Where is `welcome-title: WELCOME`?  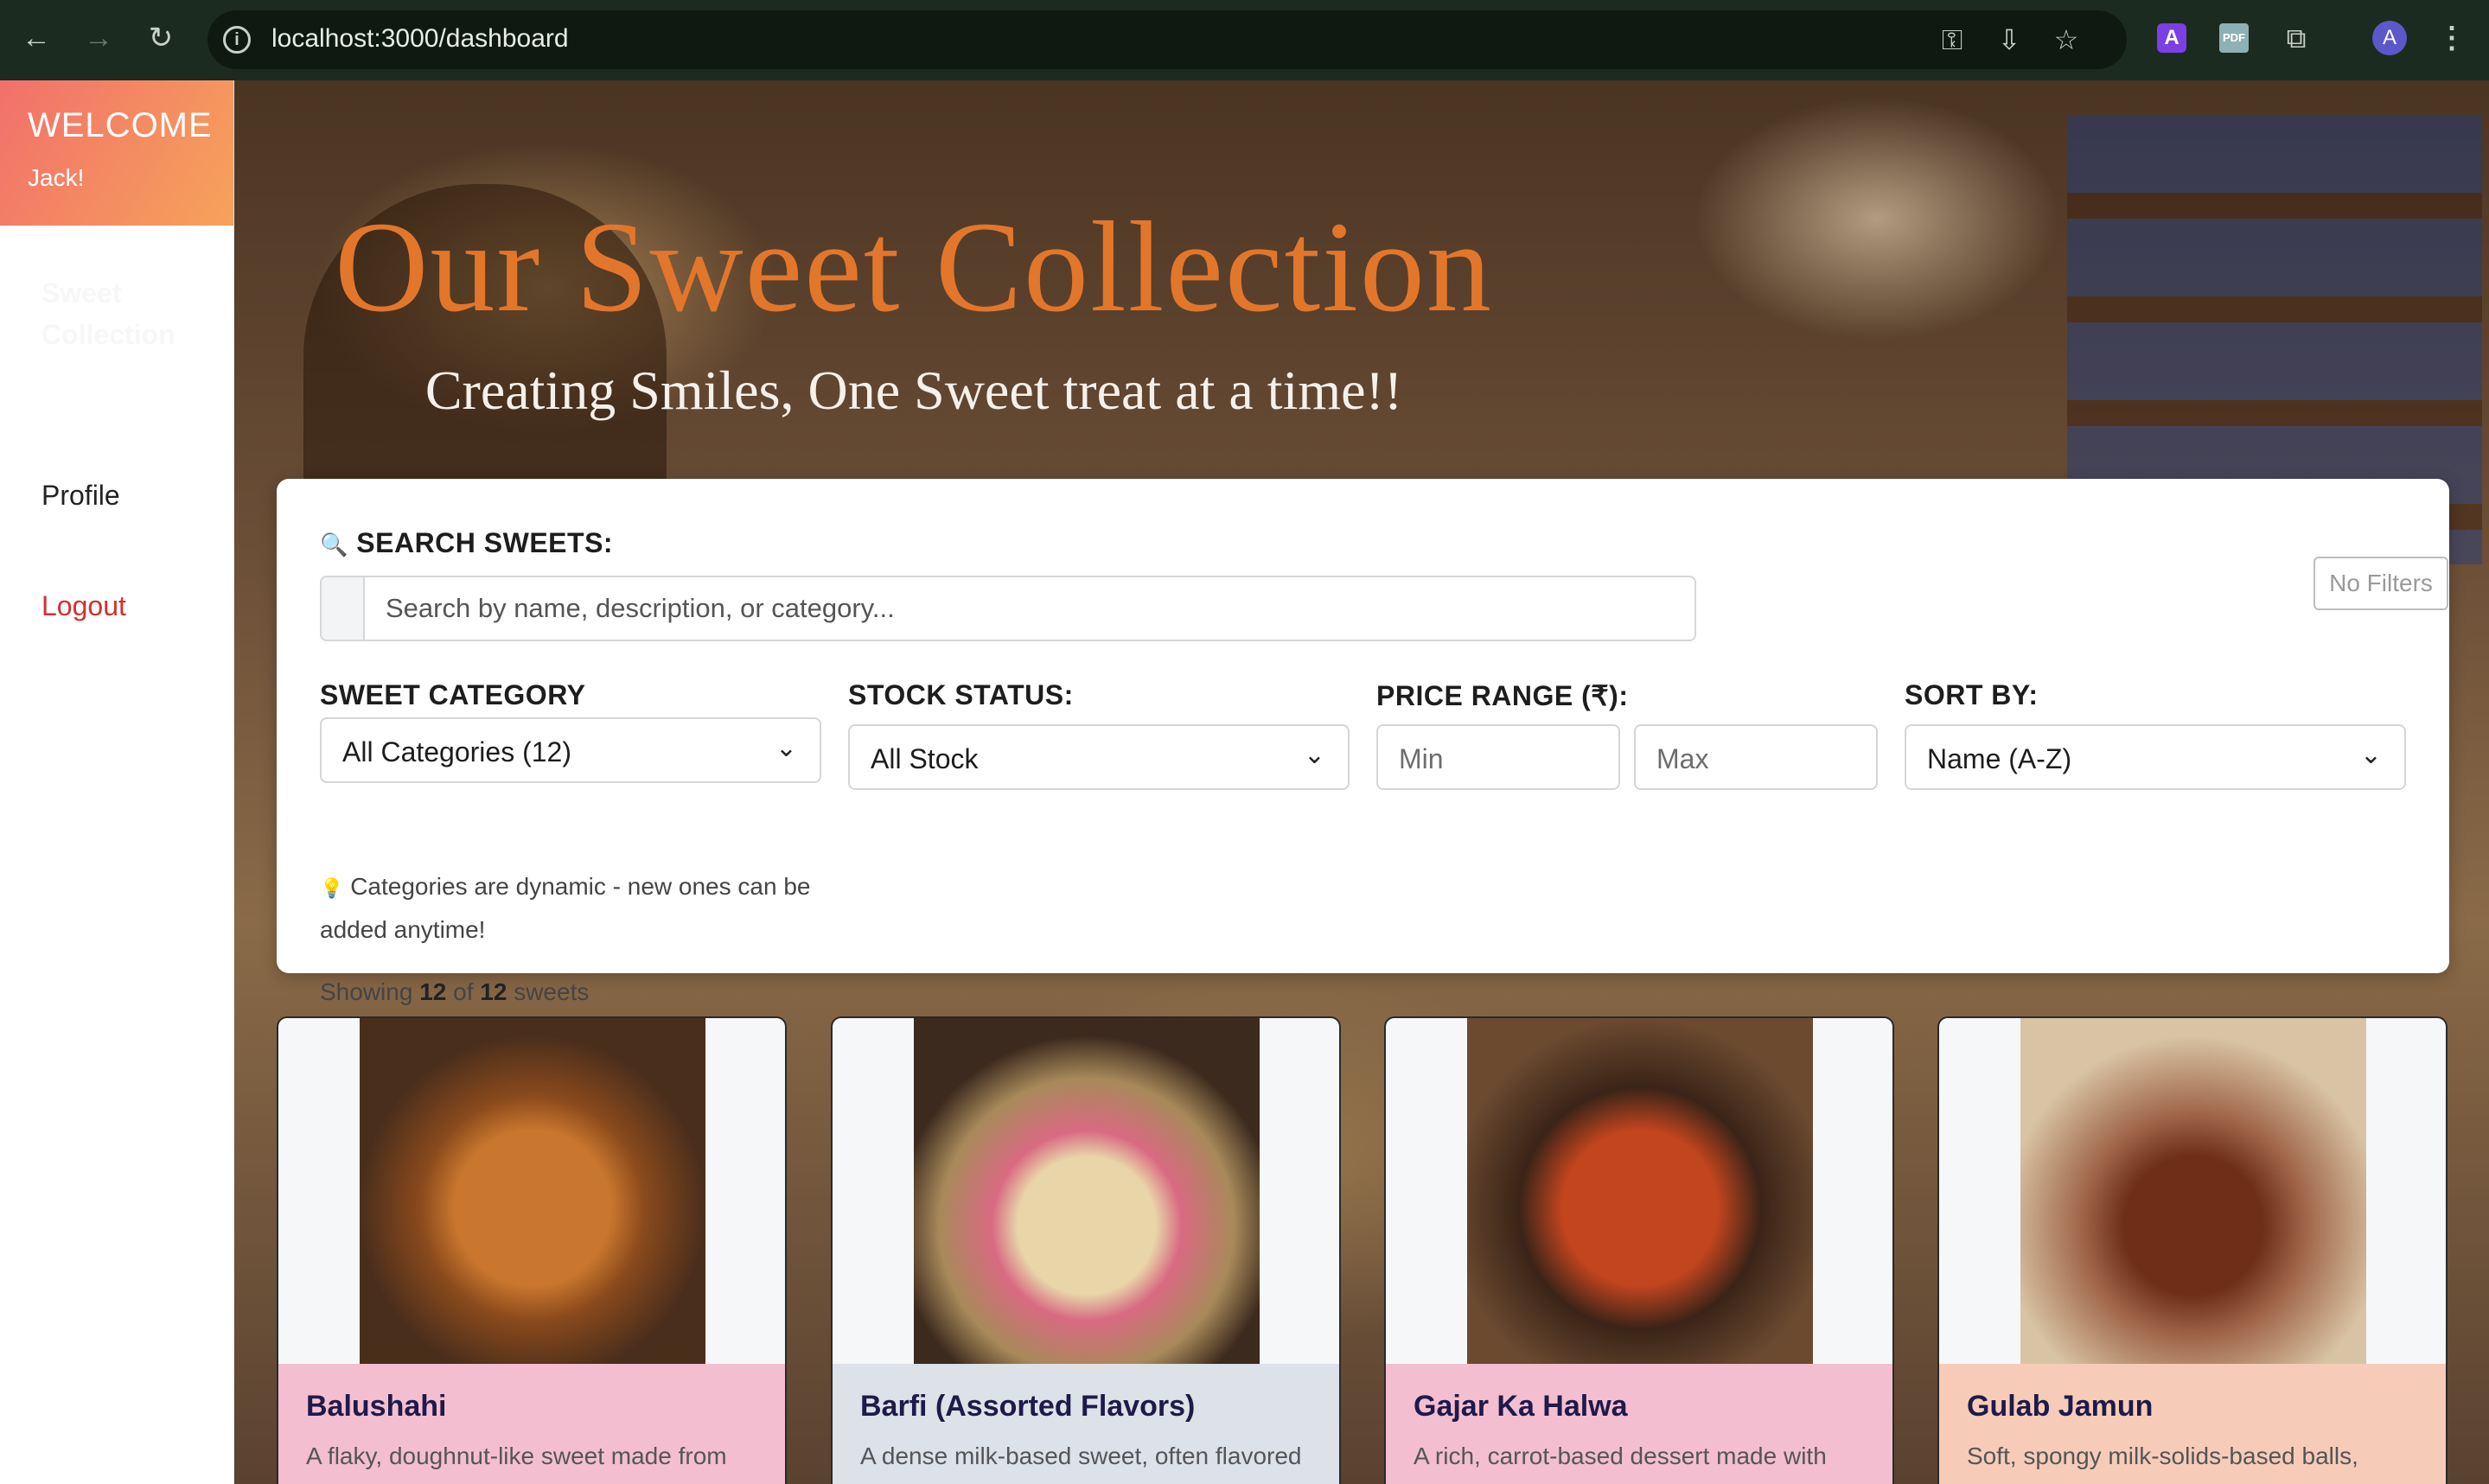
welcome-title: WELCOME is located at coordinates (120, 125).